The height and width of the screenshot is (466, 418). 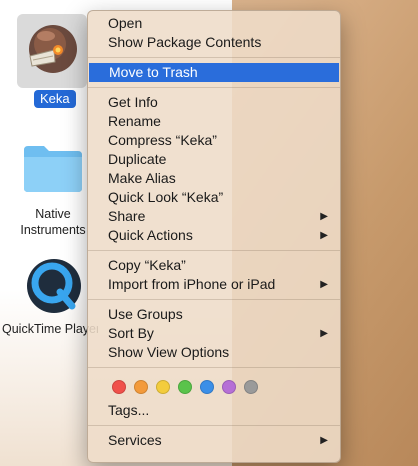 I want to click on menu-item-label: Get Info, so click(x=133, y=102).